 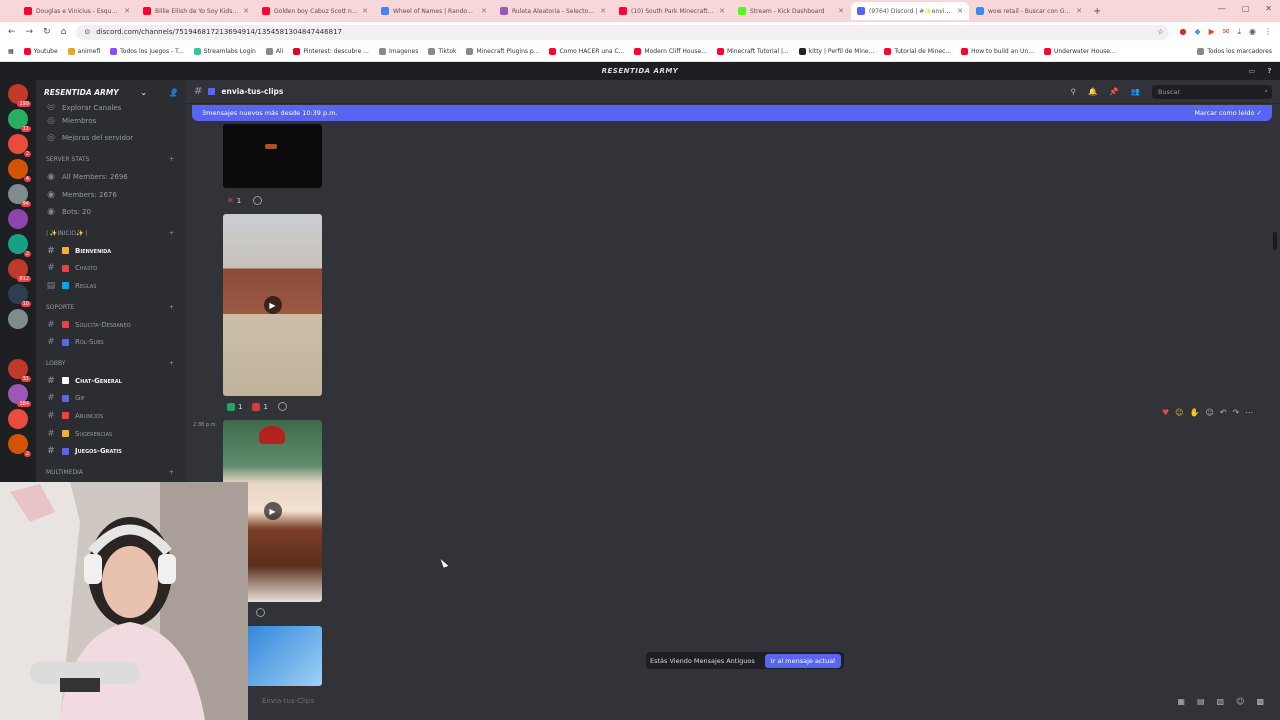 I want to click on guild-menu-item: ◎ Miembros, so click(x=111, y=121).